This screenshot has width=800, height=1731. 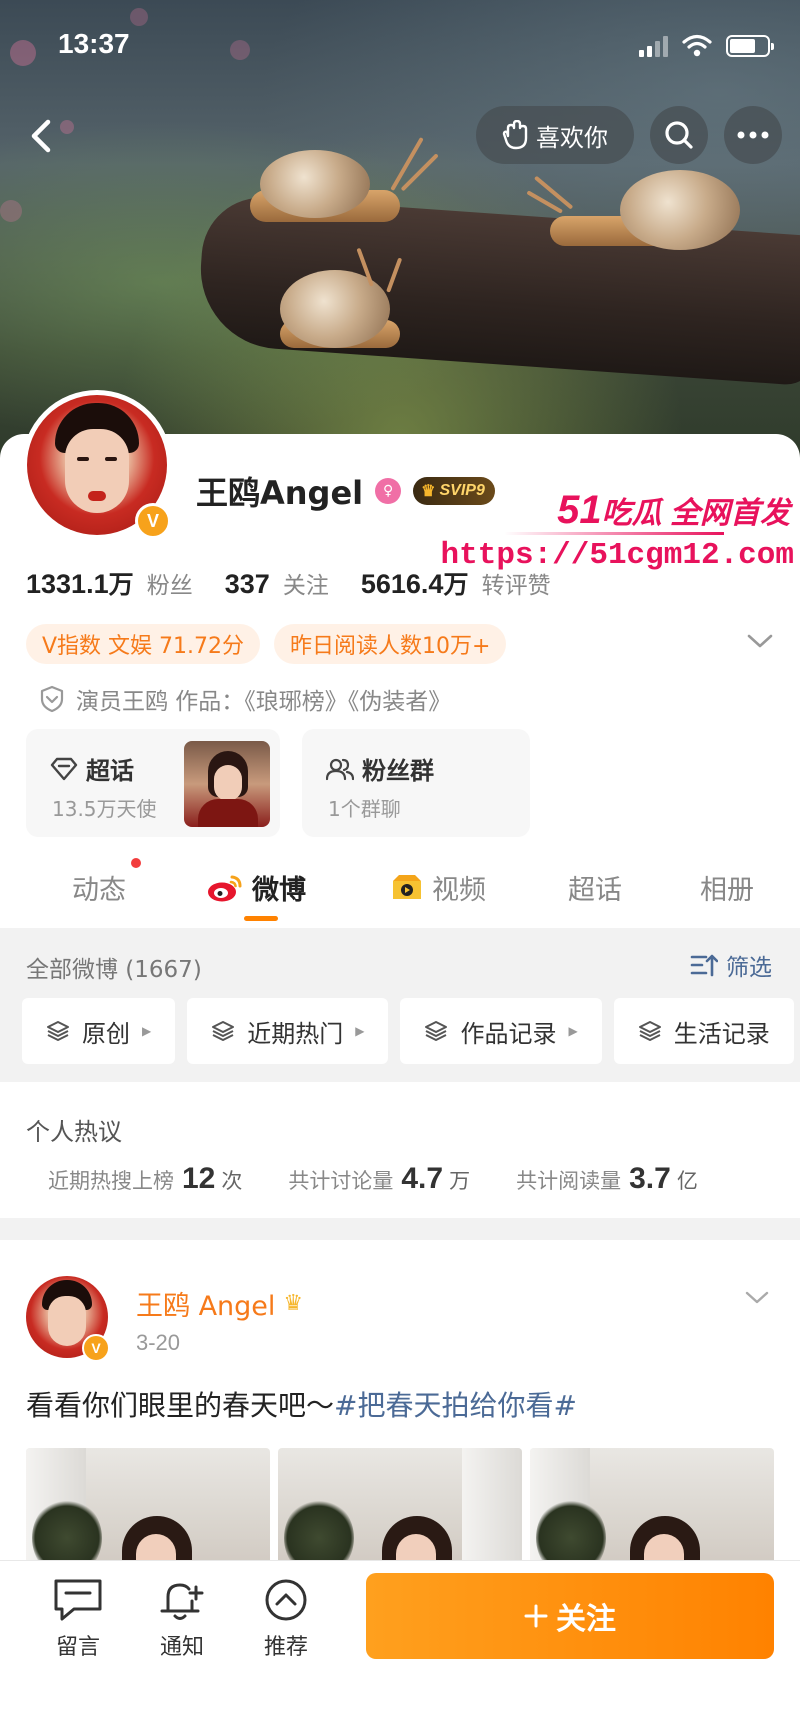 I want to click on back-button, so click(x=40, y=136).